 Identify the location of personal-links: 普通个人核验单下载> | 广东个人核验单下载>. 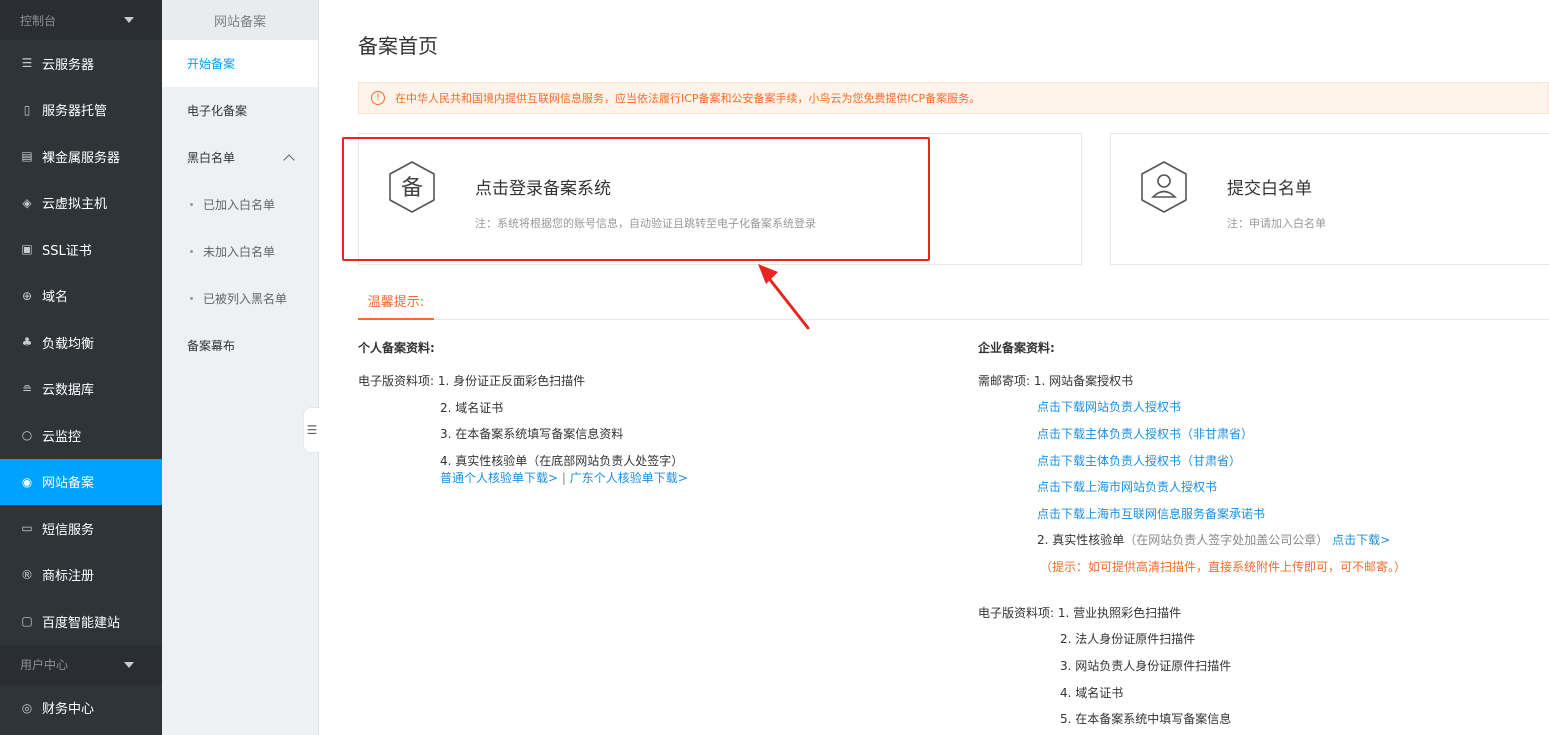
(564, 477).